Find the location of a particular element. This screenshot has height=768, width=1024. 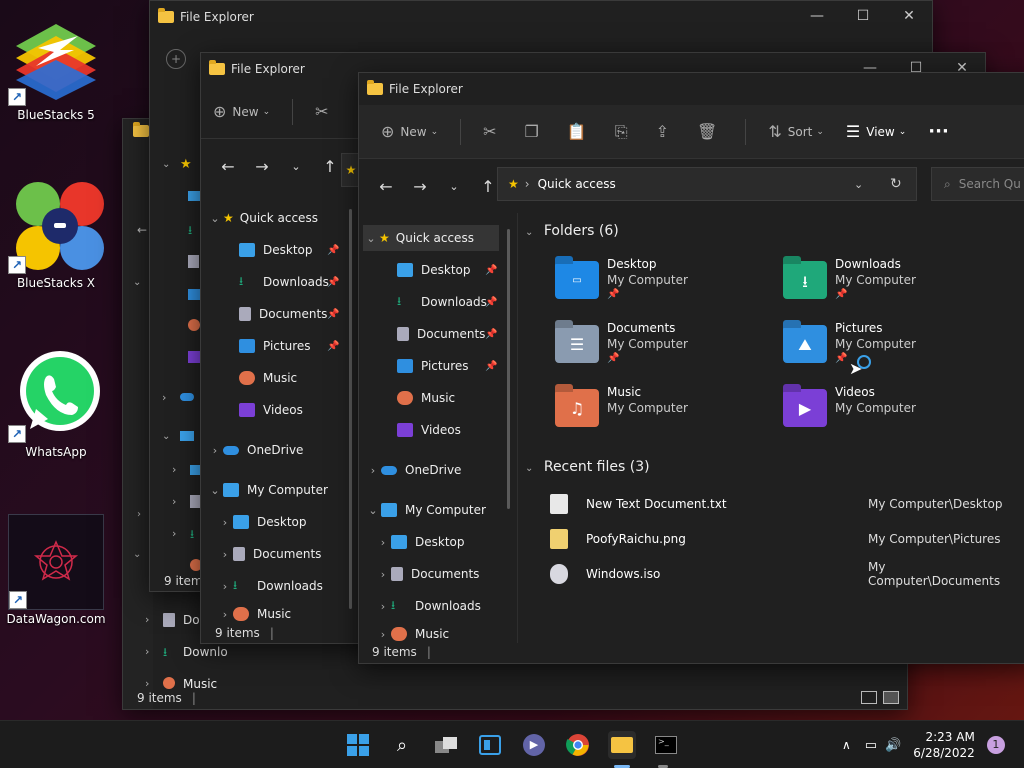

nav-item-my-computer: ⌄ My Computer is located at coordinates (425, 510).